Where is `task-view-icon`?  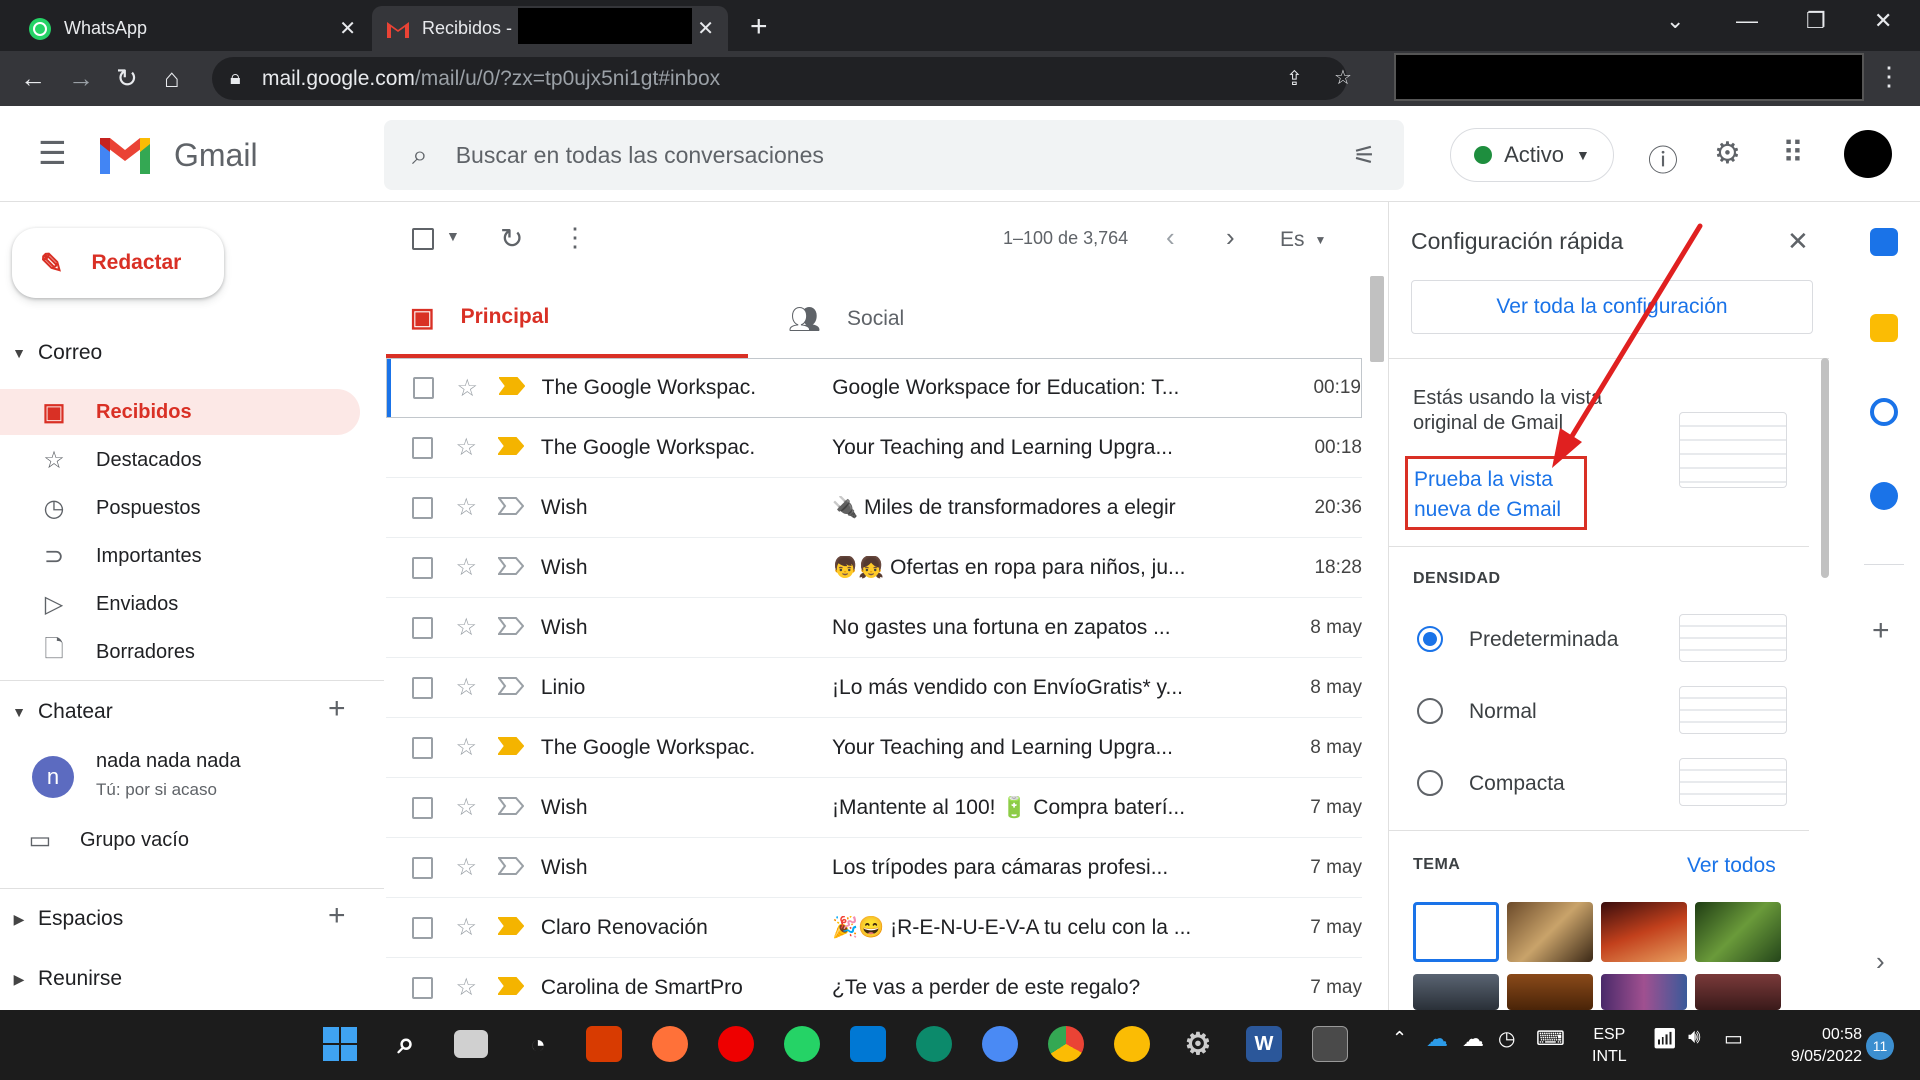 task-view-icon is located at coordinates (471, 1044).